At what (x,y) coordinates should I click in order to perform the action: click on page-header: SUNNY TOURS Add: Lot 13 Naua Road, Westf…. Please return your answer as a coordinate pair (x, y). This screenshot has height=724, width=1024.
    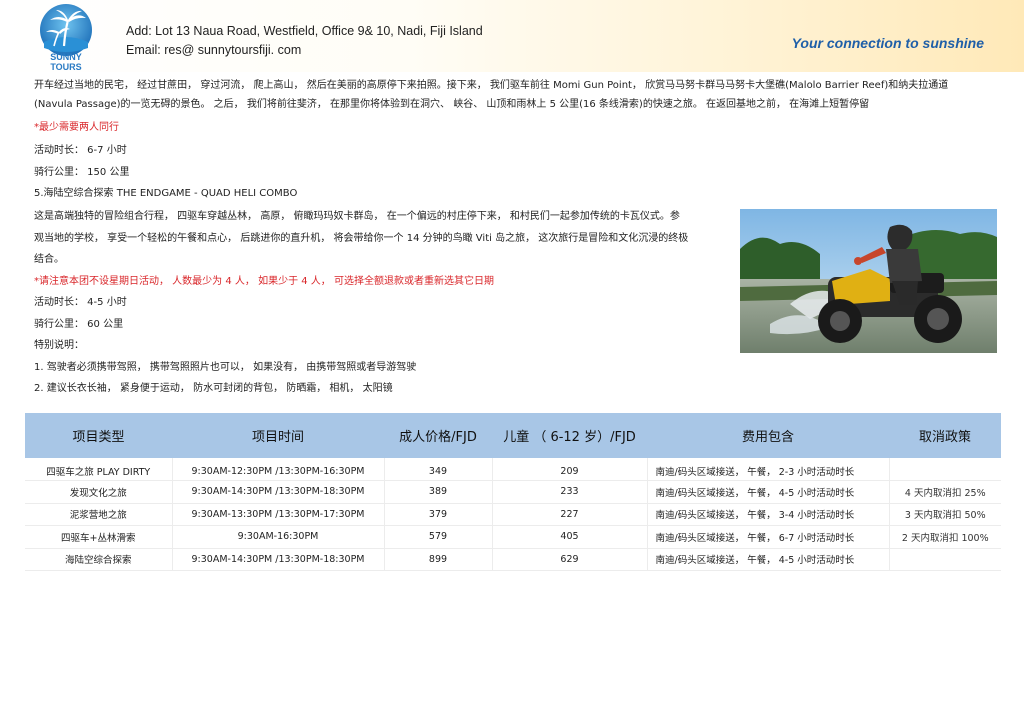
    Looking at the image, I should click on (512, 36).